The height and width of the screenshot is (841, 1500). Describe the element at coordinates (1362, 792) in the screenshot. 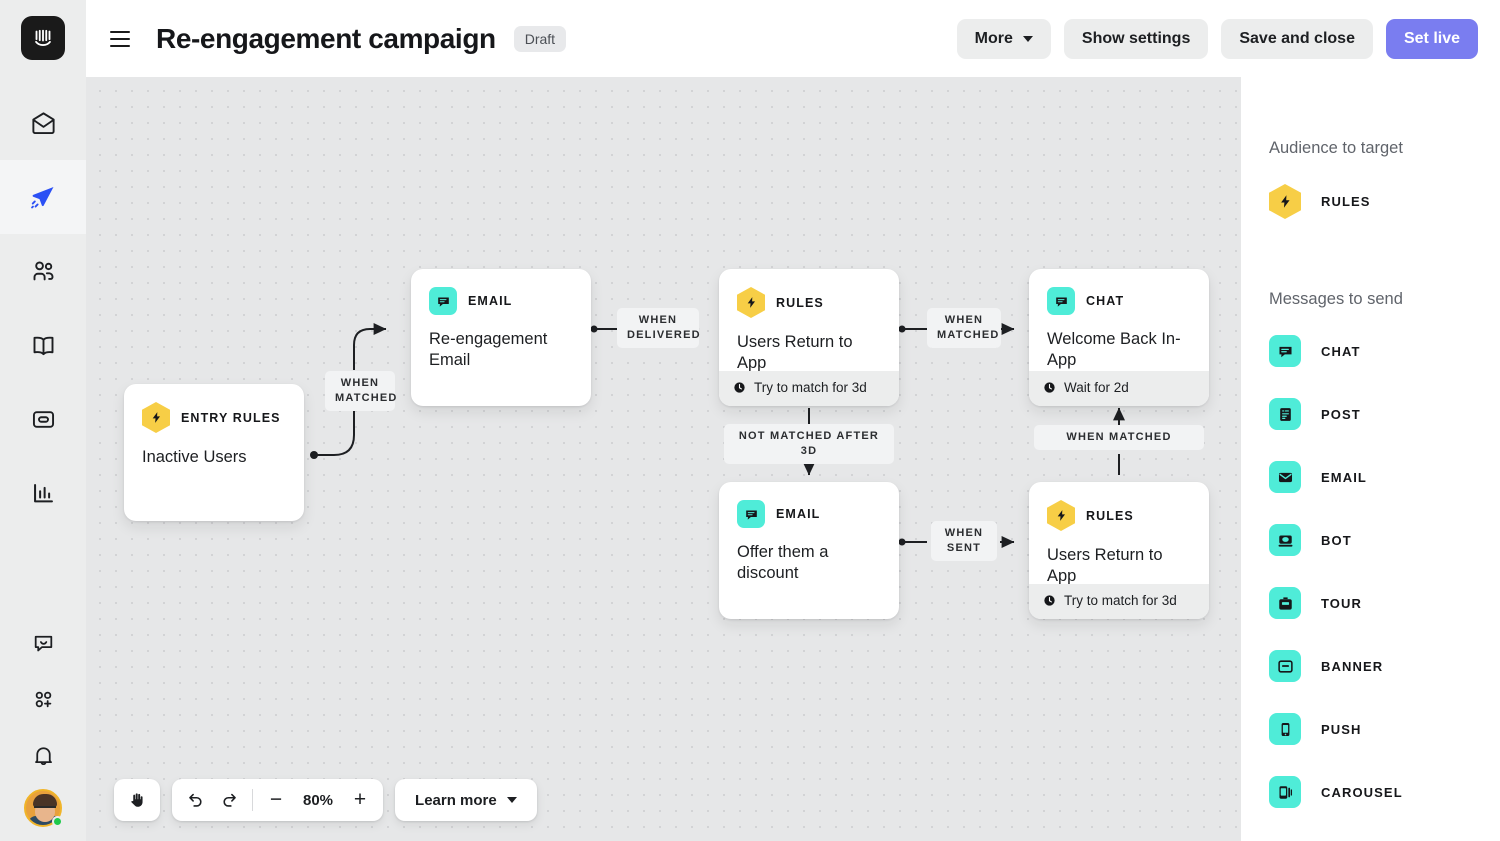

I see `panel-item-label: CAROUSEL` at that location.